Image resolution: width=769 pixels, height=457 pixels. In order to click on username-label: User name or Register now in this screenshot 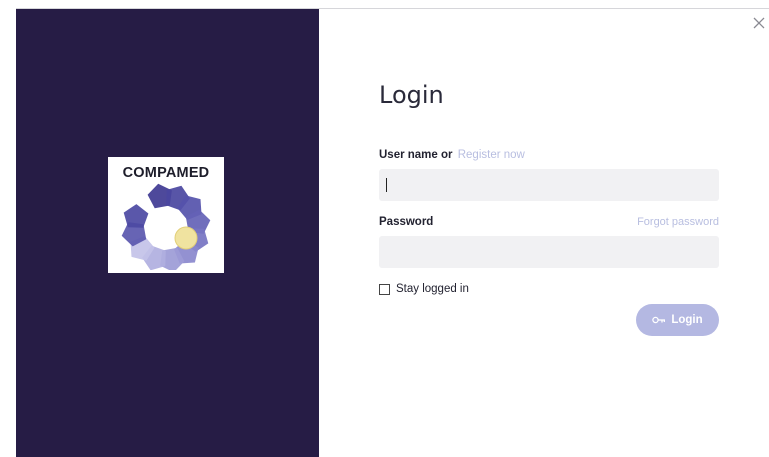, I will do `click(452, 155)`.